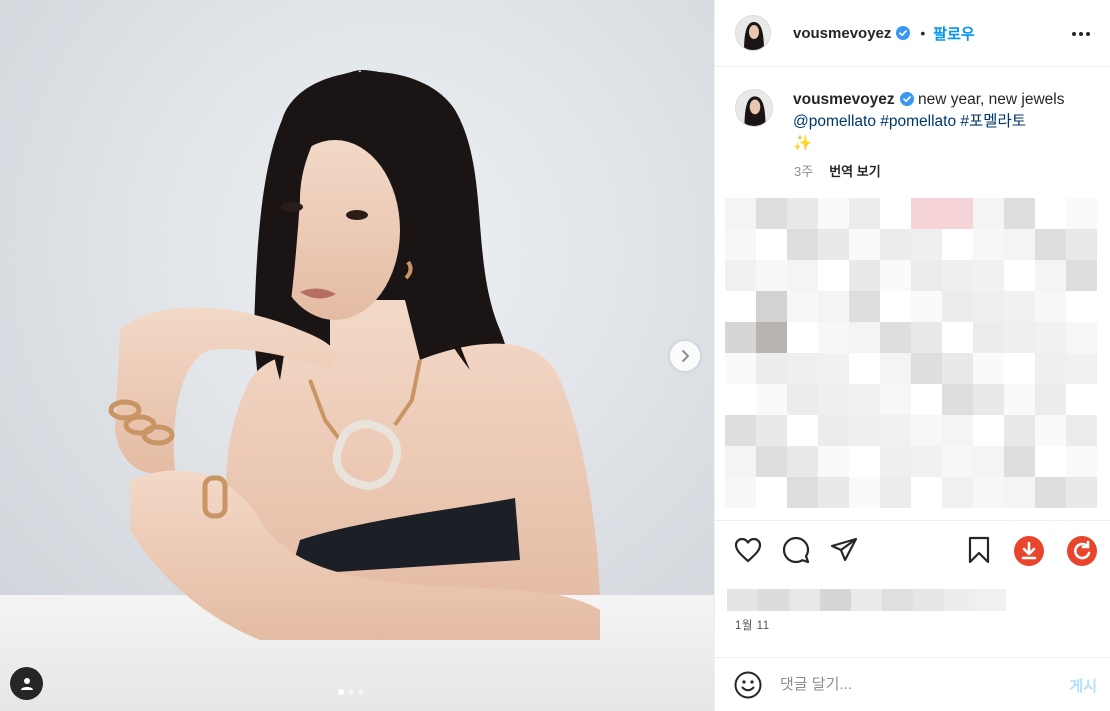 This screenshot has width=1110, height=711. I want to click on refresh-button, so click(1082, 551).